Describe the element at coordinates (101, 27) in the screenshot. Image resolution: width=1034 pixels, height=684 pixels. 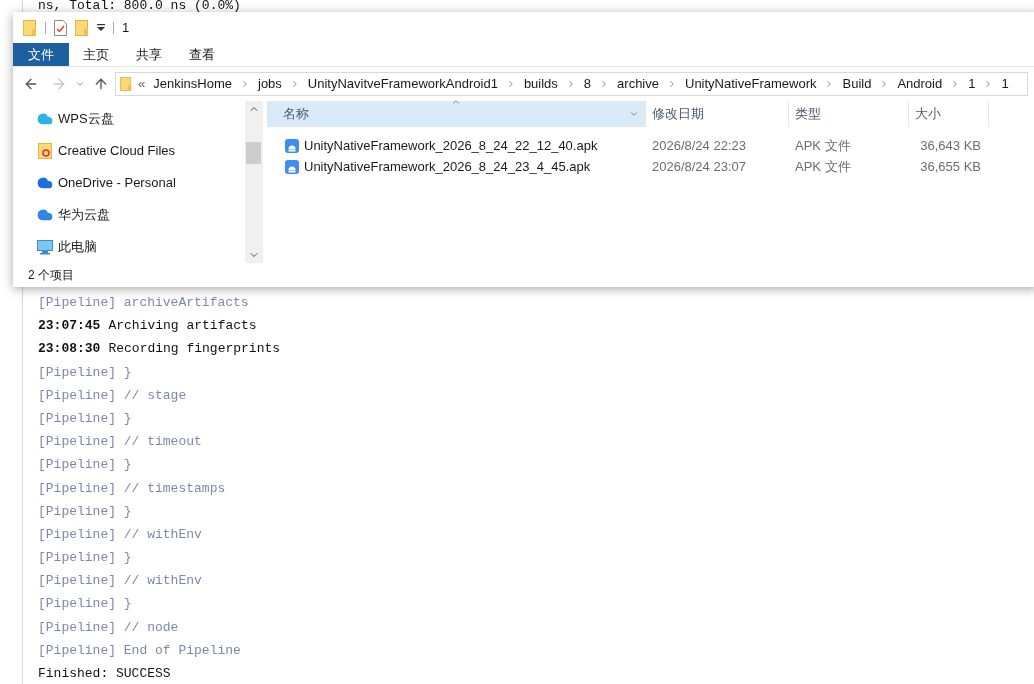
I see `customize-dropdown-icon` at that location.